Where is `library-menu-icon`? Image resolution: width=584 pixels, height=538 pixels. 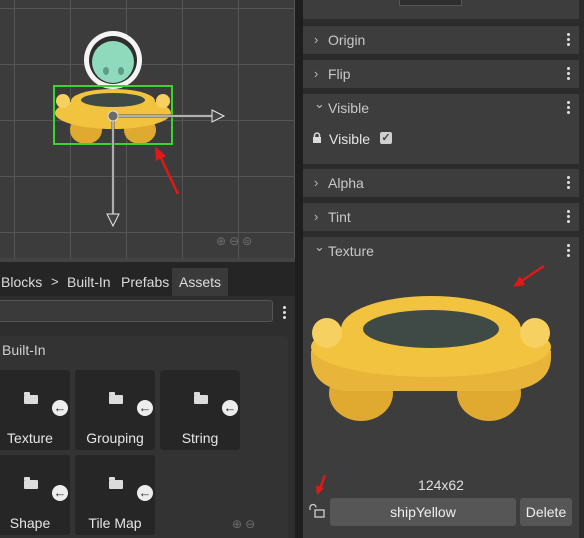
library-menu-icon is located at coordinates (285, 313).